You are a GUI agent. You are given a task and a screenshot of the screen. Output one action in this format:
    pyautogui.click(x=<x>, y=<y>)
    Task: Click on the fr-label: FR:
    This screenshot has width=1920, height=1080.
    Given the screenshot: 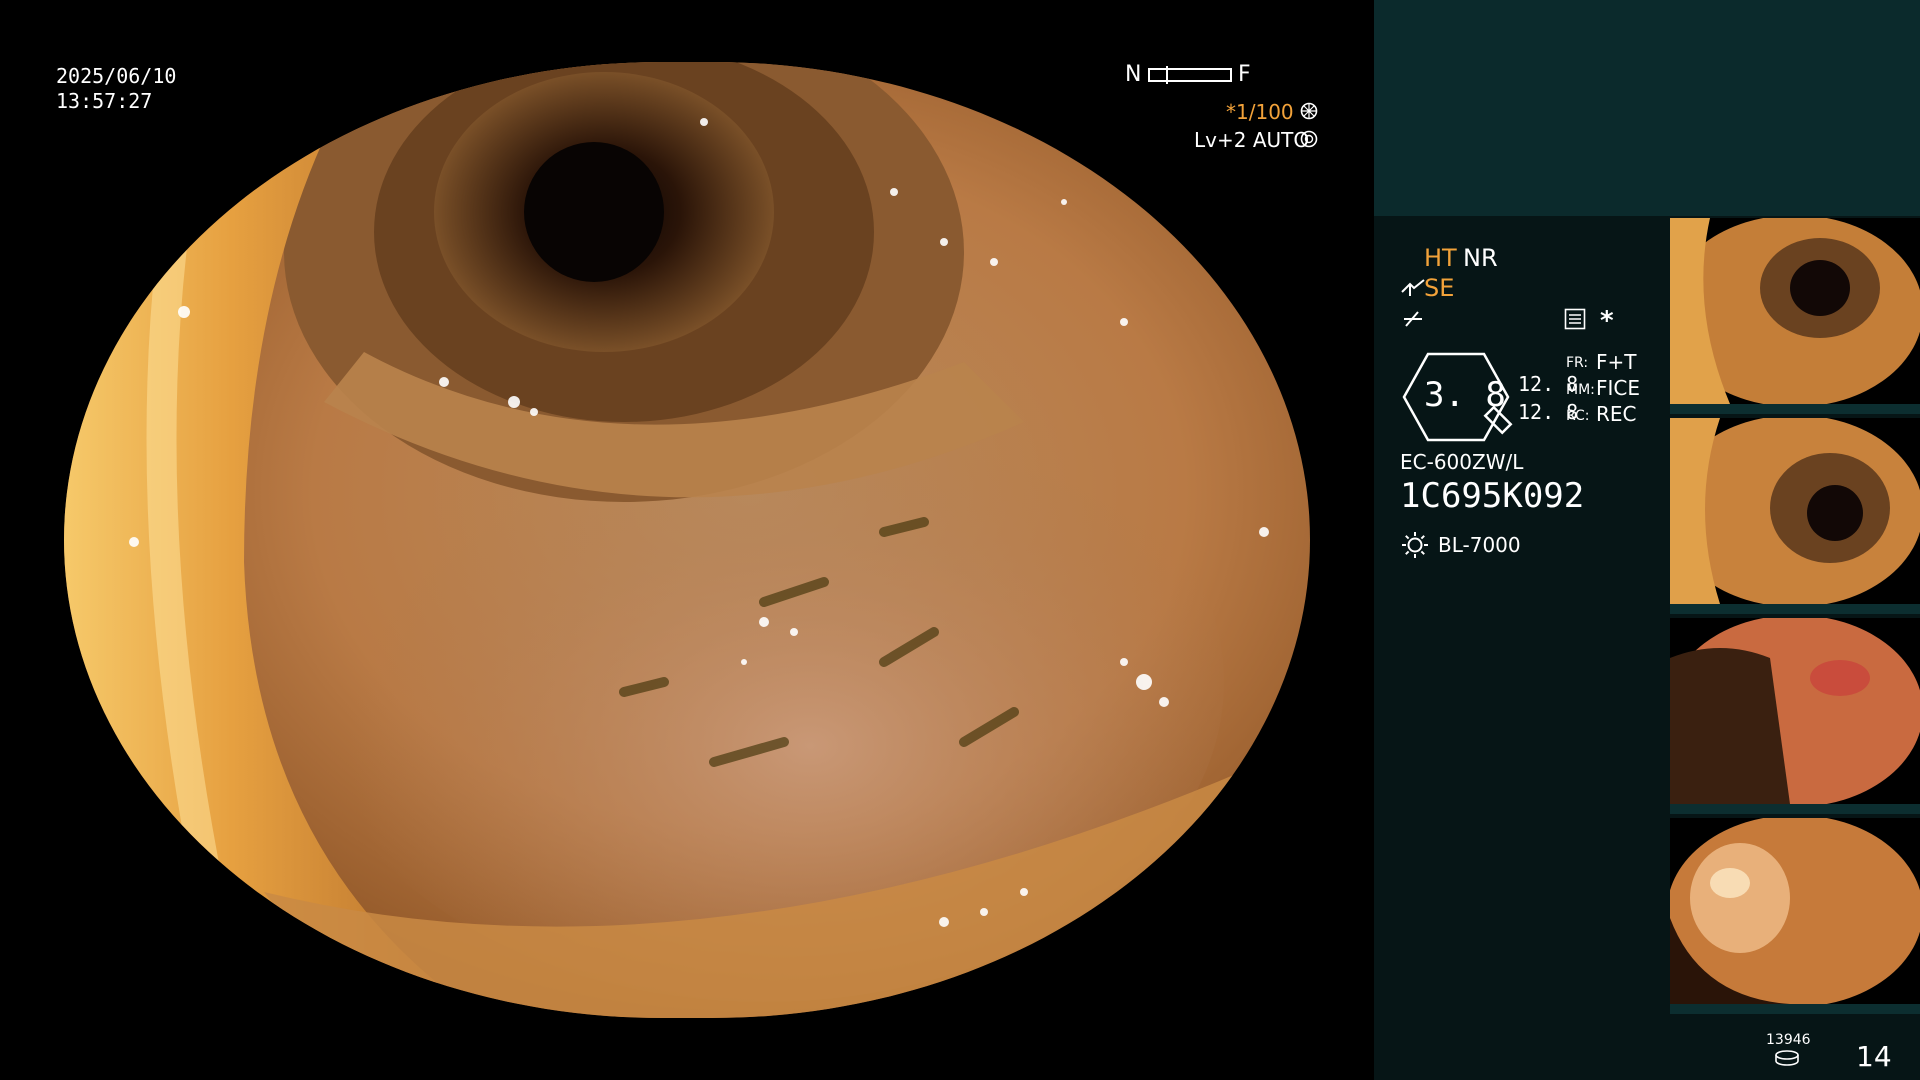 What is the action you would take?
    pyautogui.click(x=1577, y=363)
    